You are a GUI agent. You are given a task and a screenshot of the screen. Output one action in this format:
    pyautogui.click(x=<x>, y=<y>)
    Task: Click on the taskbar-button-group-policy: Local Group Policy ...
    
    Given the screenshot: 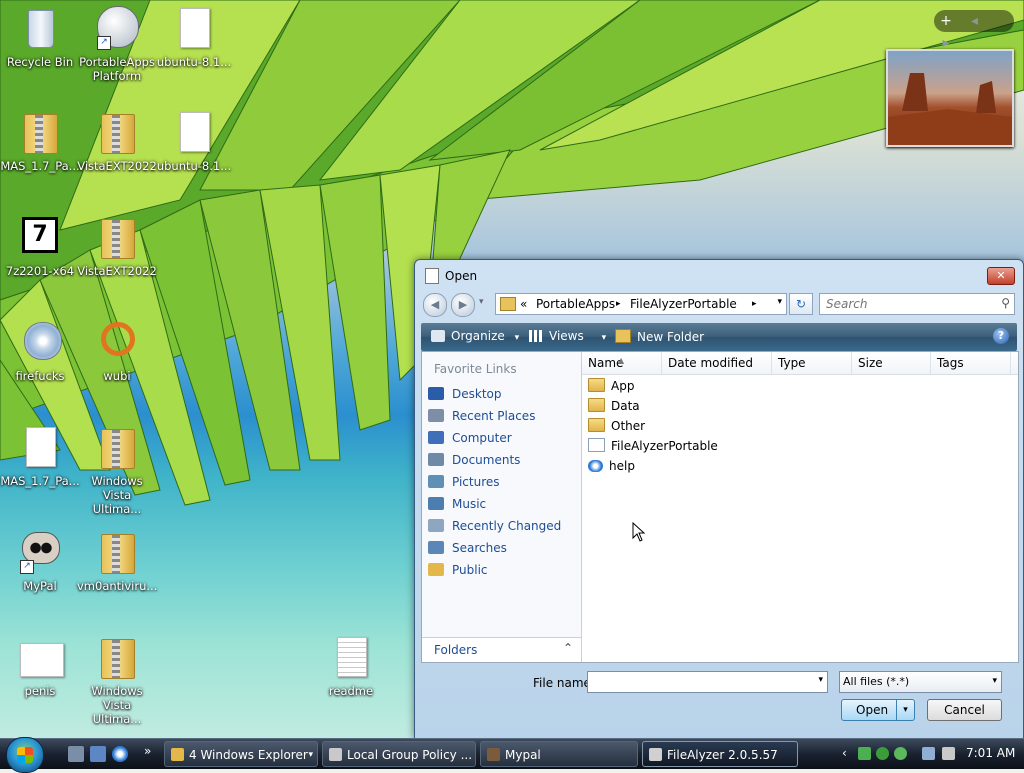 What is the action you would take?
    pyautogui.click(x=399, y=754)
    